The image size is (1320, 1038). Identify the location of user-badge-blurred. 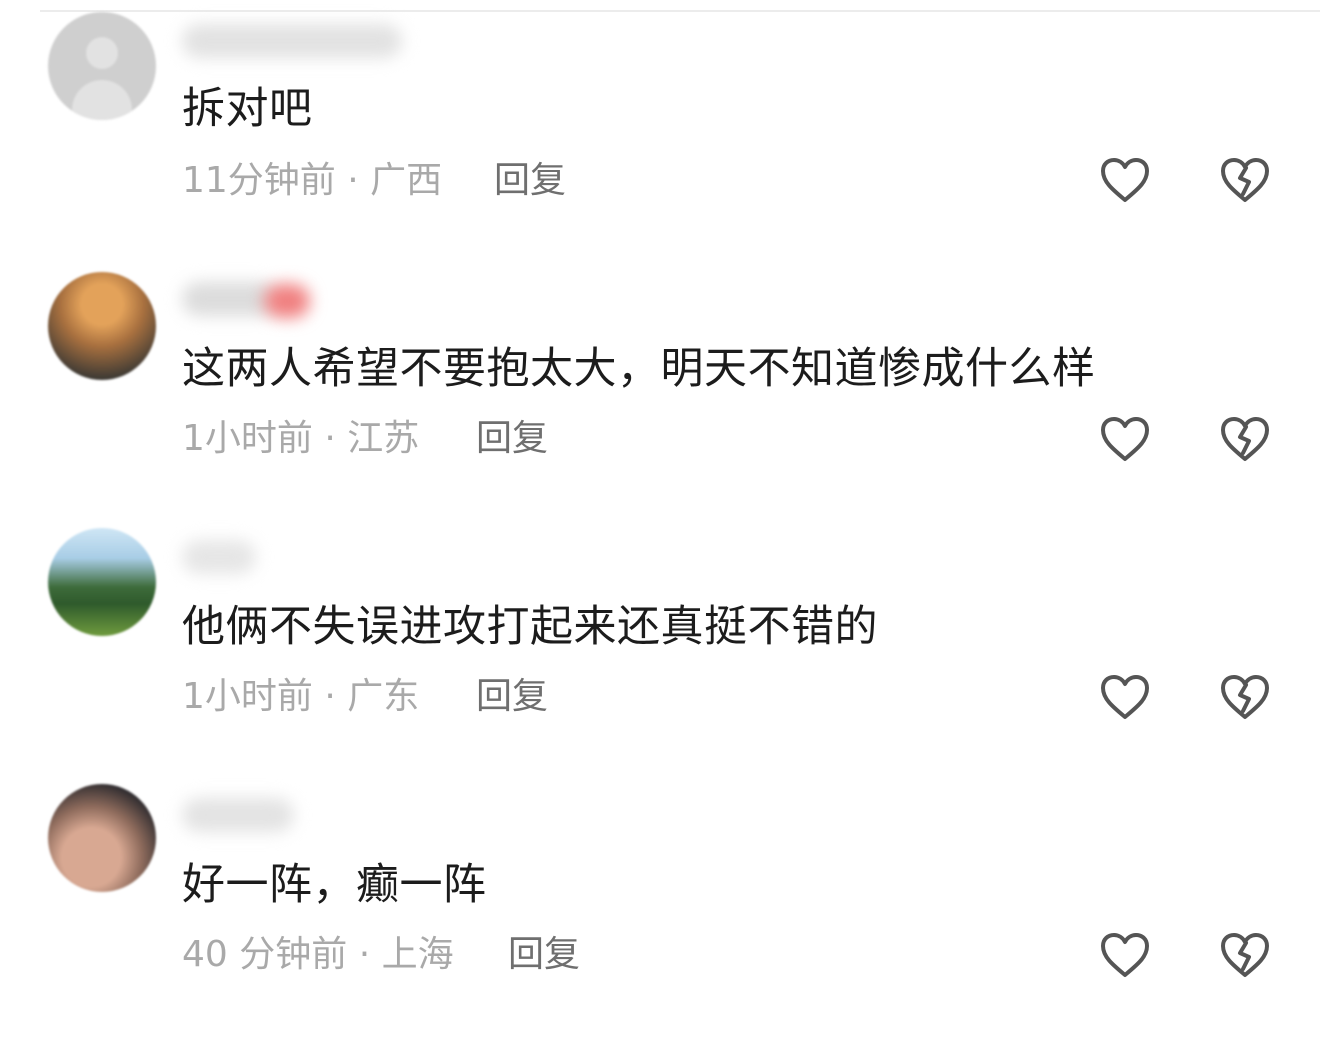
(287, 301).